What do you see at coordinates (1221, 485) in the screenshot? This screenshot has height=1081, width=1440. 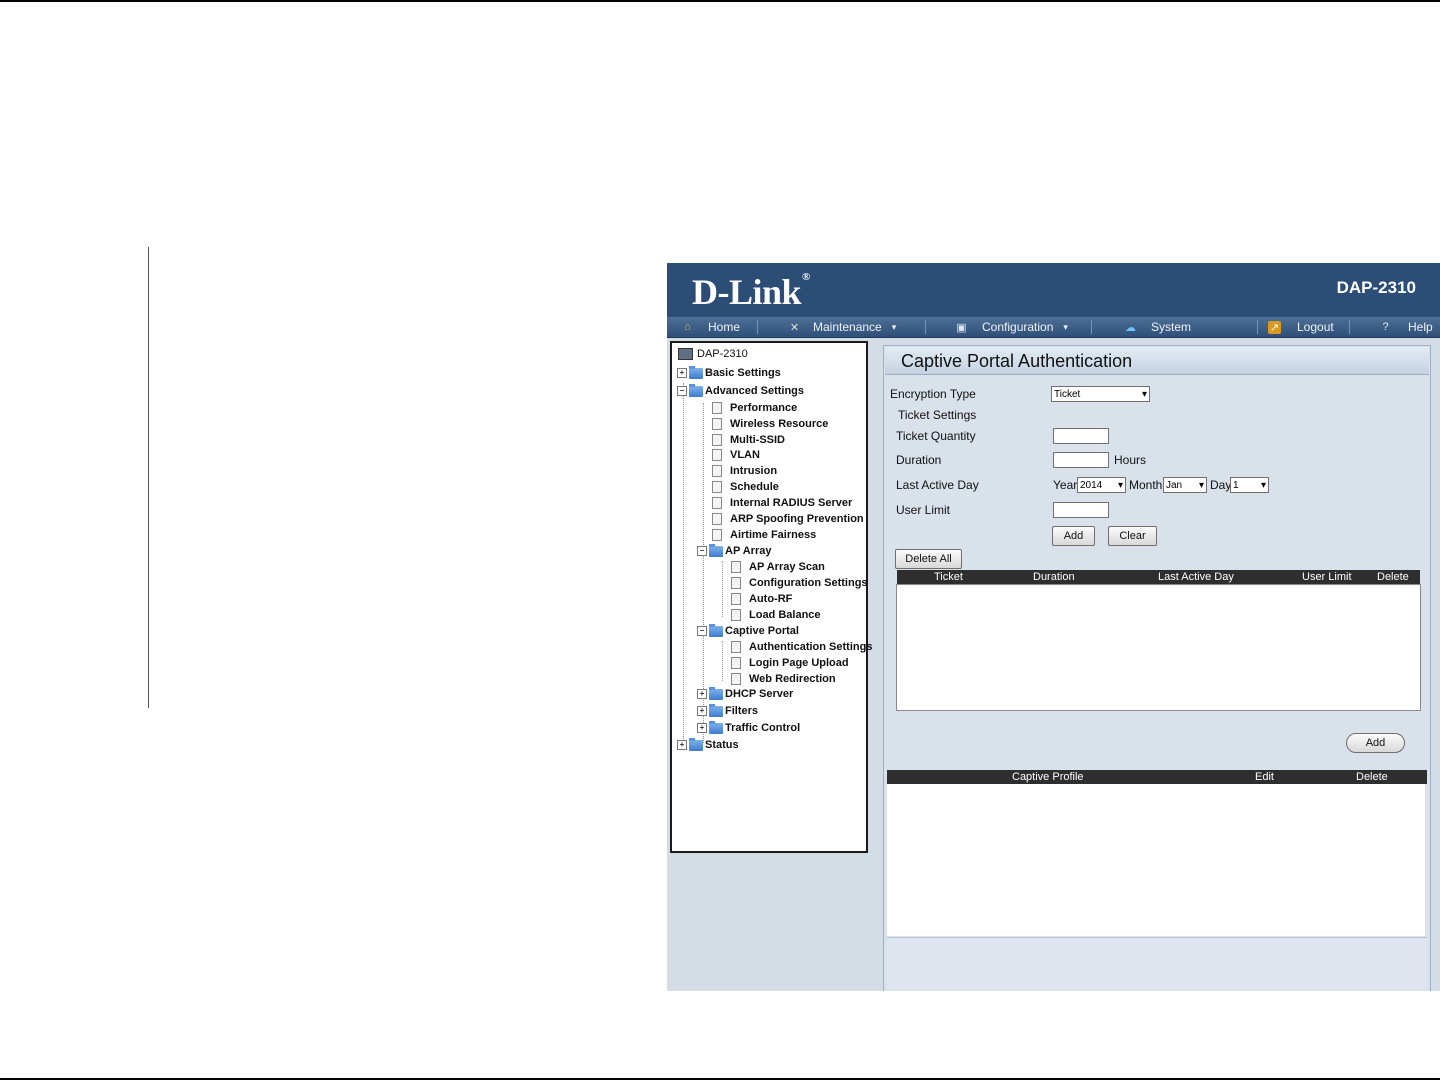 I see `day-label: Day` at bounding box center [1221, 485].